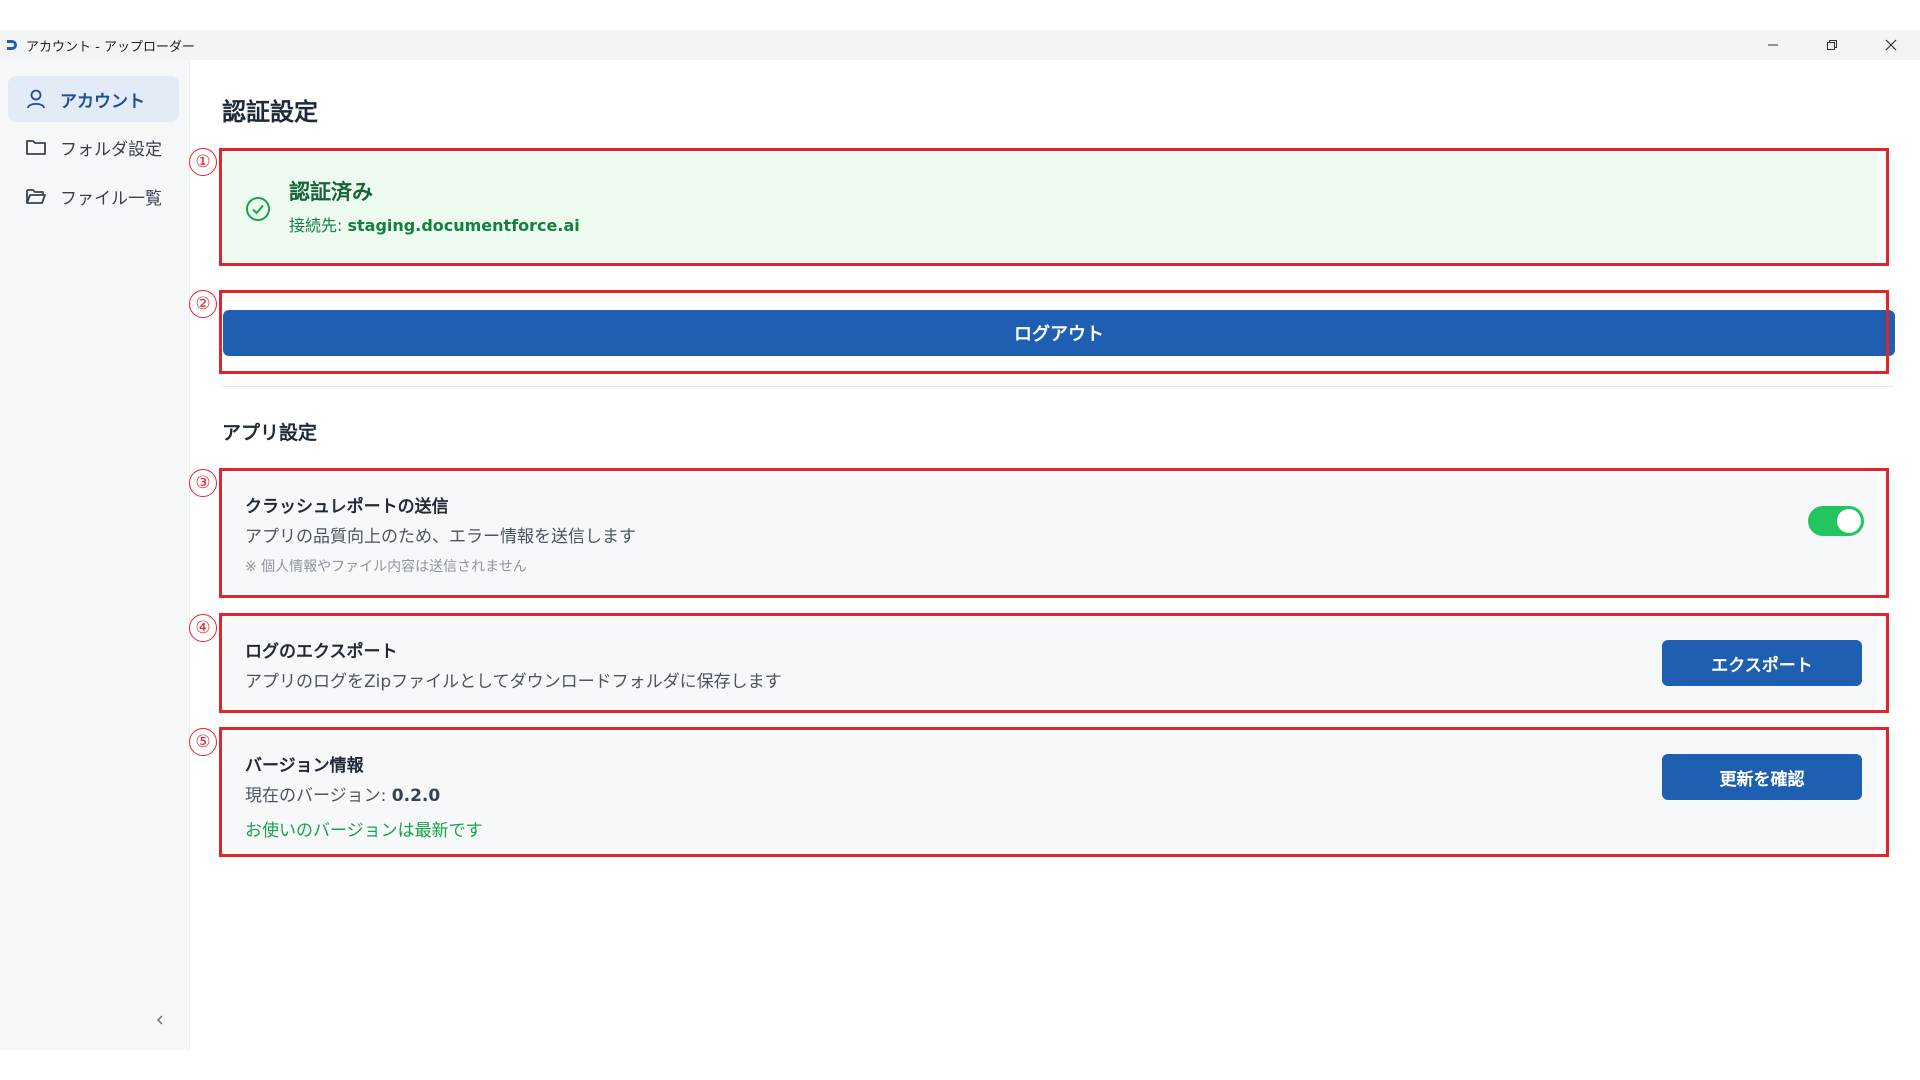  Describe the element at coordinates (111, 149) in the screenshot. I see `sidebar-item-label: フォルダ設定` at that location.